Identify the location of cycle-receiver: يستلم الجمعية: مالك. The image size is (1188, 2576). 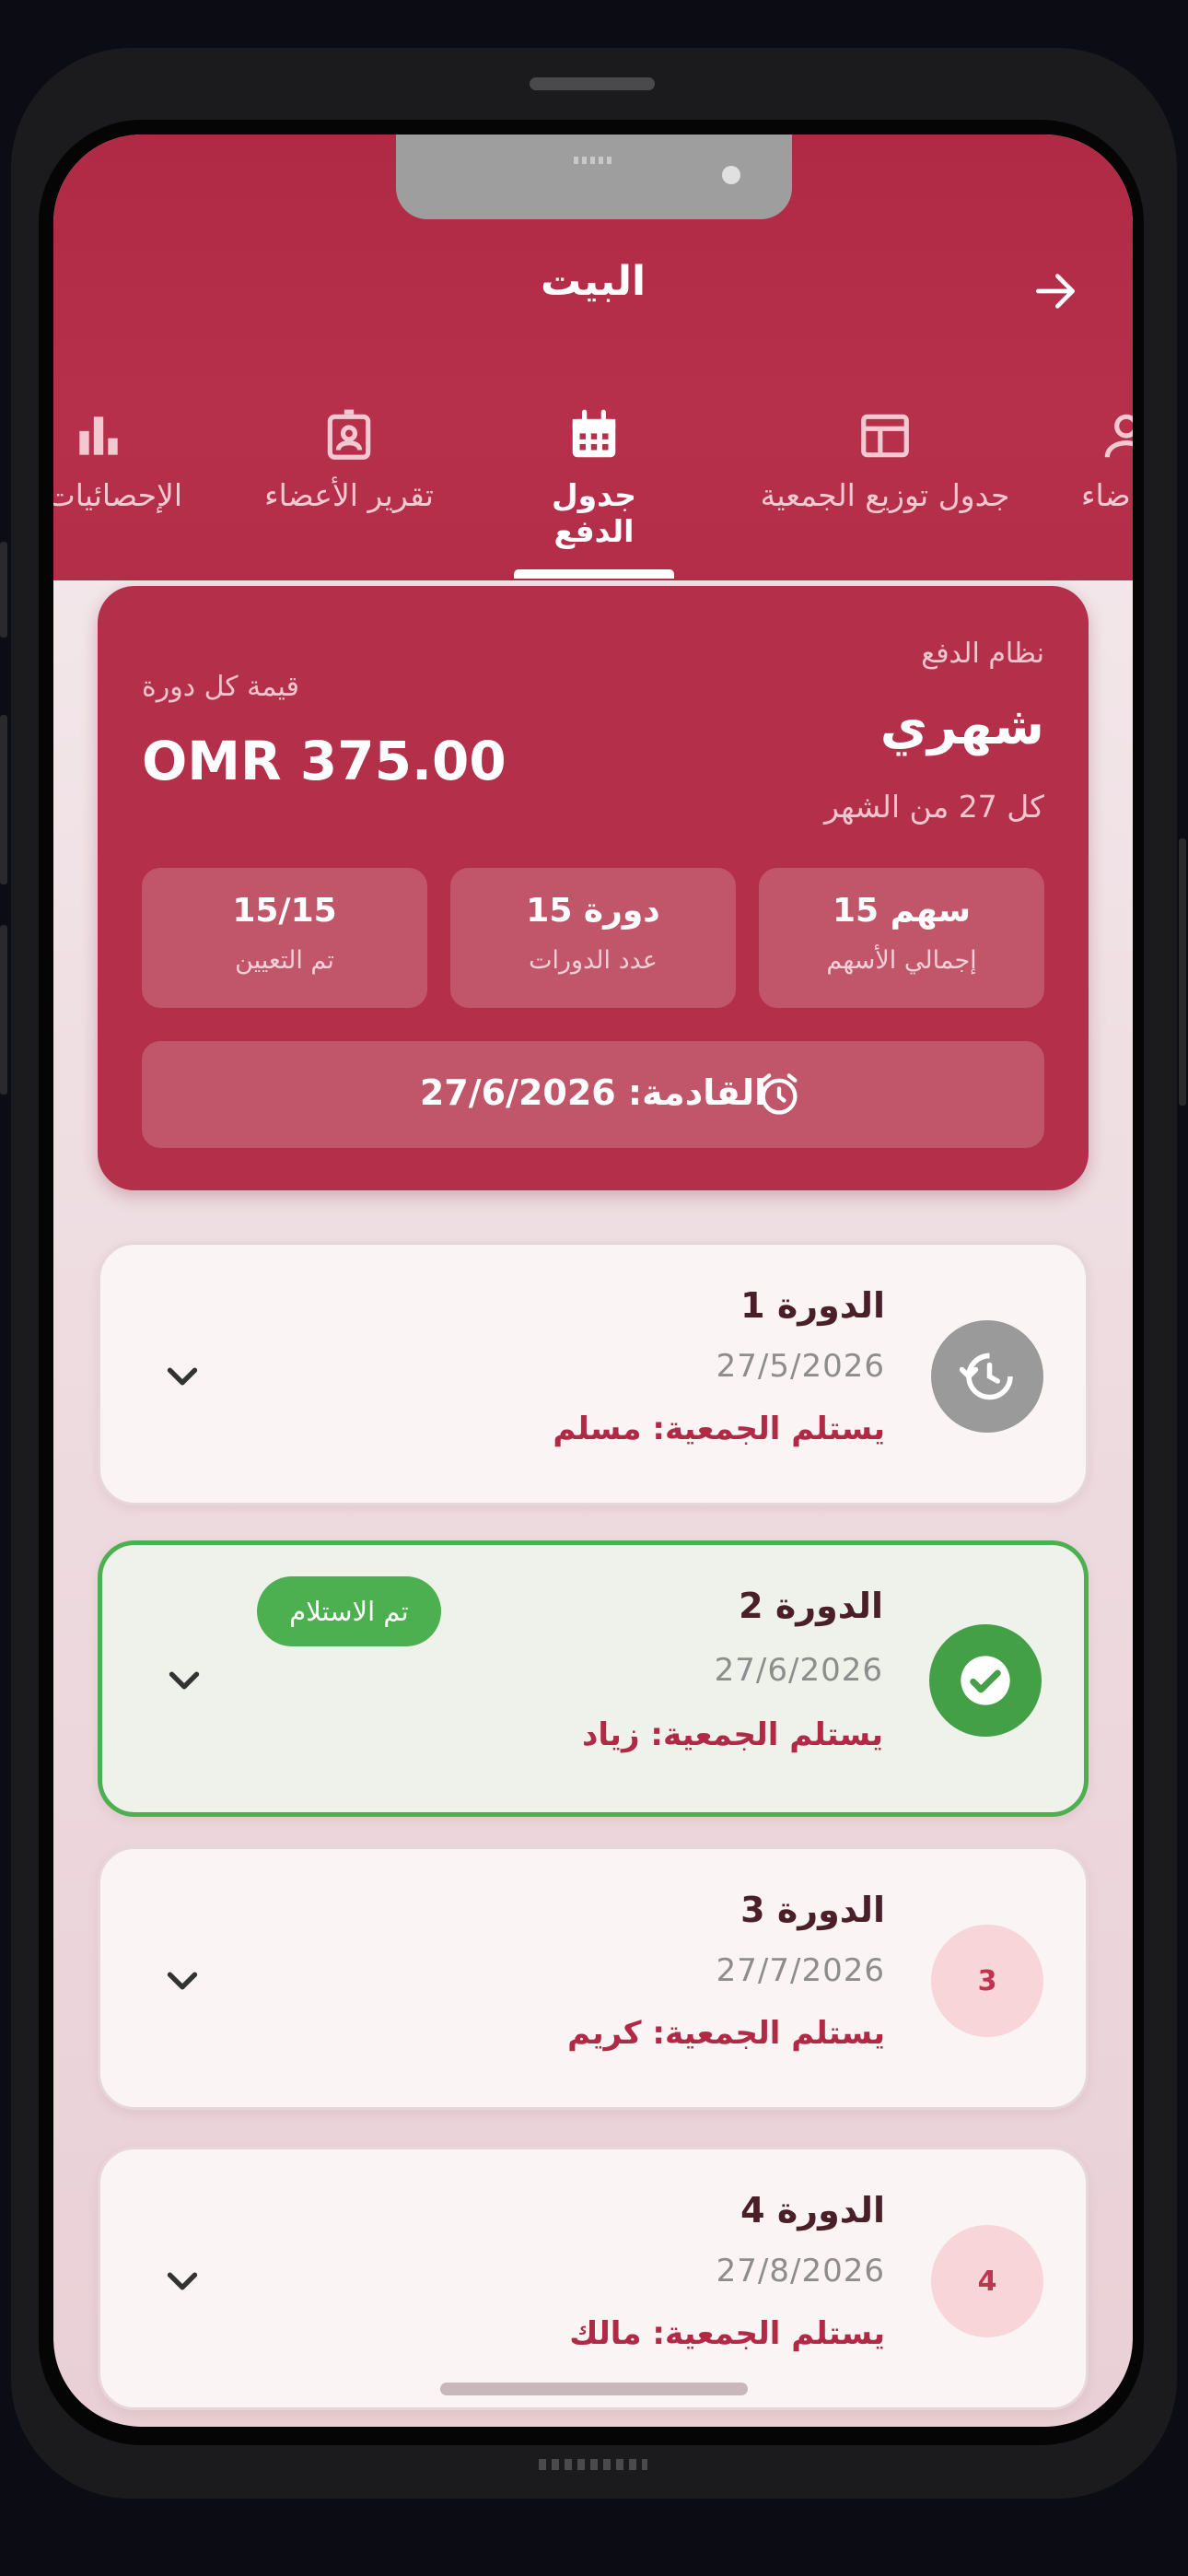
(727, 2333).